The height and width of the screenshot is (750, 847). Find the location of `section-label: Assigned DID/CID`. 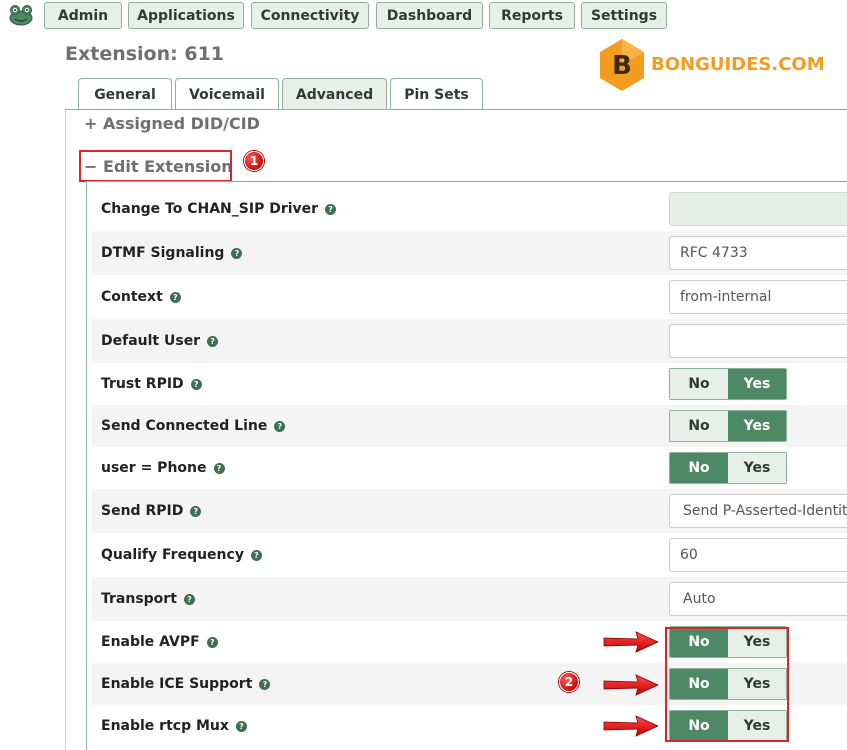

section-label: Assigned DID/CID is located at coordinates (181, 123).